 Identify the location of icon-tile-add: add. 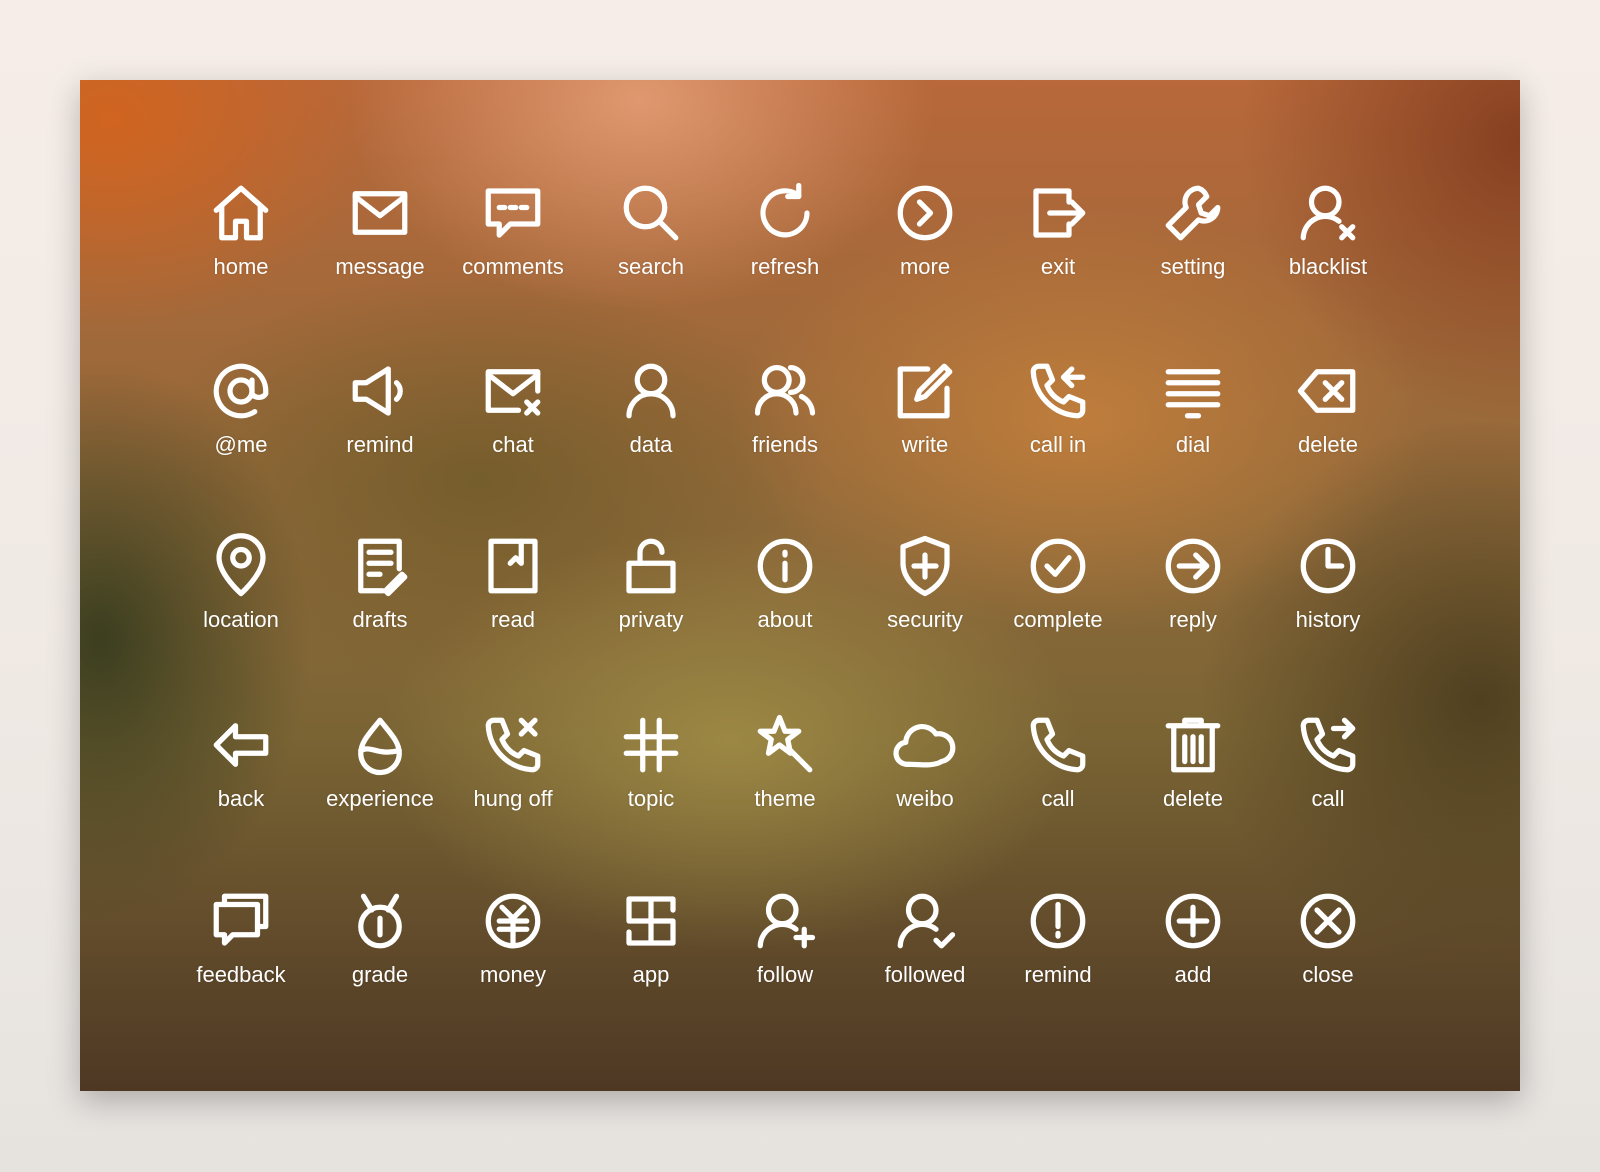
(1193, 938).